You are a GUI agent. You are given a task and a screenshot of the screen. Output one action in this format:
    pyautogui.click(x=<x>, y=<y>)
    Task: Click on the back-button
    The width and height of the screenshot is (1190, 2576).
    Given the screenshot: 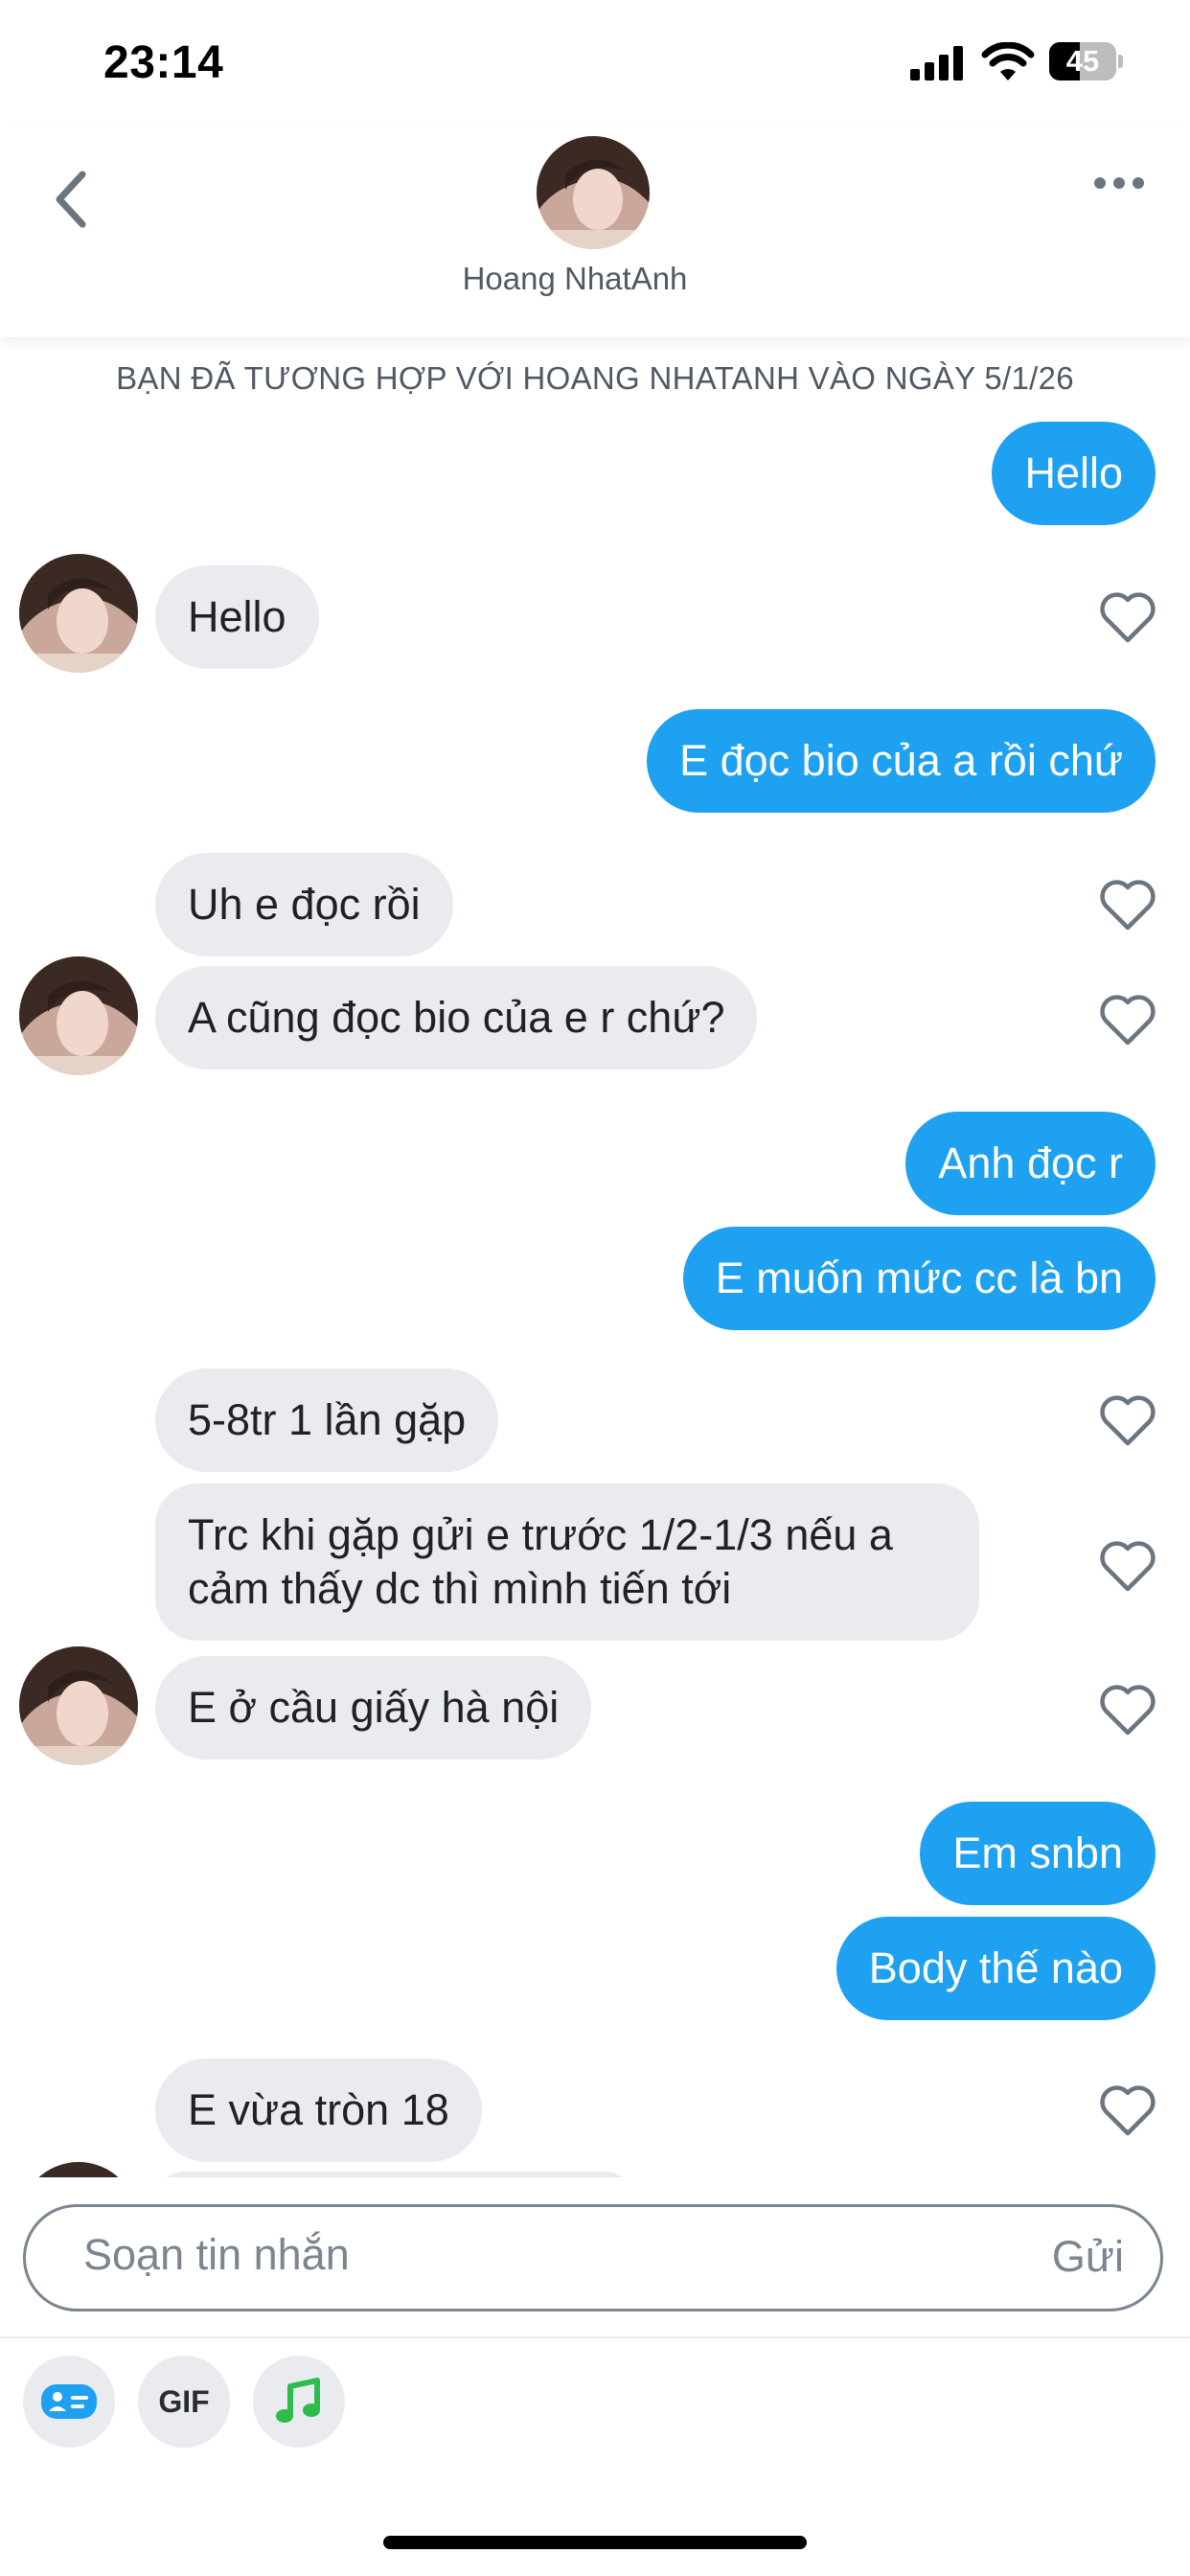 What is the action you would take?
    pyautogui.click(x=71, y=199)
    